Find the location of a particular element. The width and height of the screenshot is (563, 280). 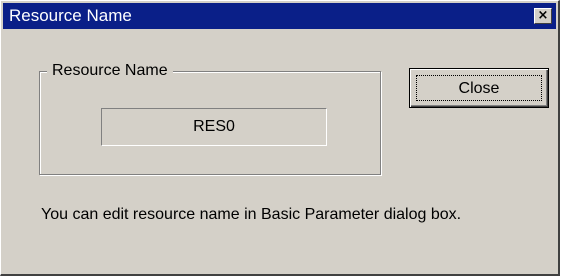

close-button: Close is located at coordinates (479, 88).